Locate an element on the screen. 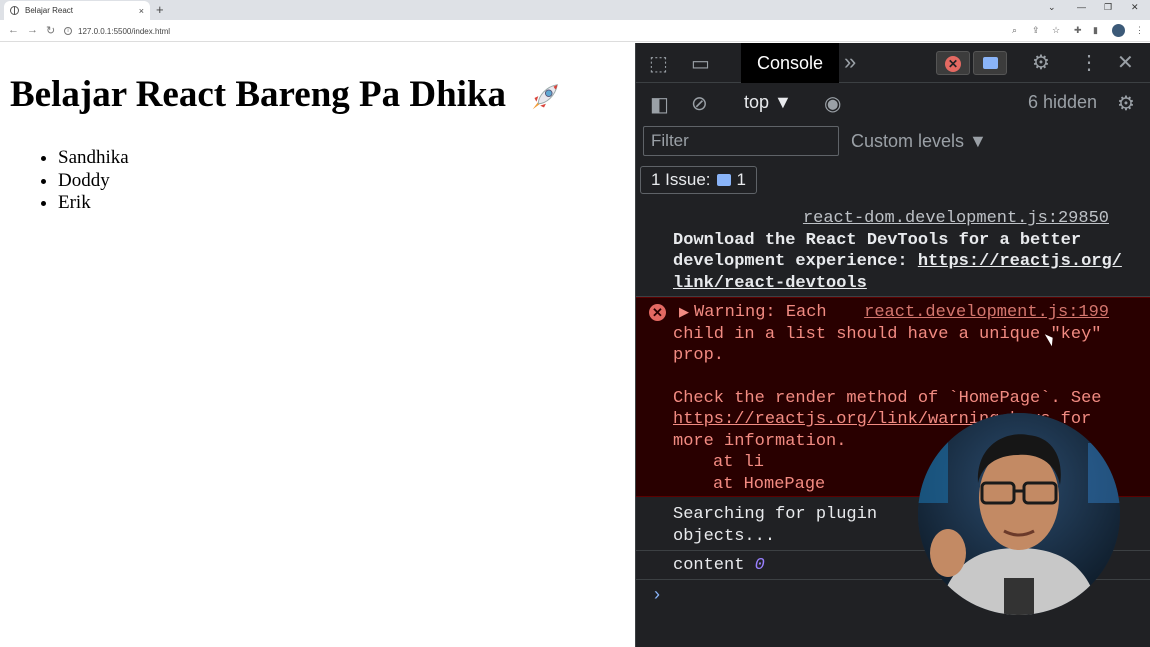 The width and height of the screenshot is (1150, 647). tab-search-icon: ⌄ is located at coordinates (1052, 7).